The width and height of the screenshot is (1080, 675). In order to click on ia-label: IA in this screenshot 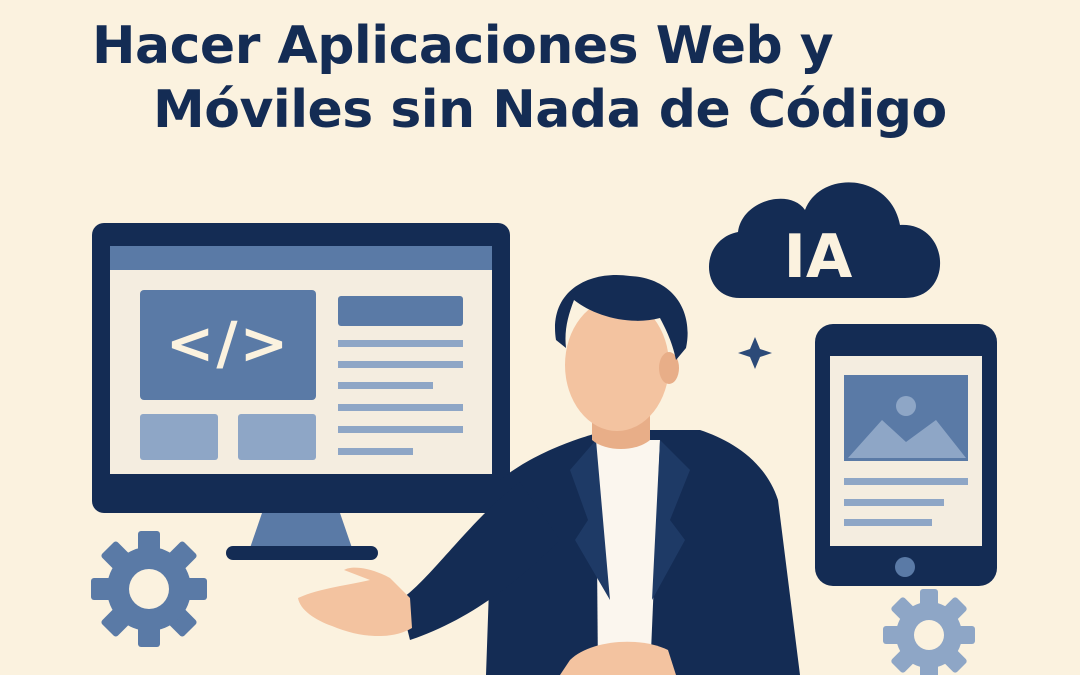, I will do `click(818, 257)`.